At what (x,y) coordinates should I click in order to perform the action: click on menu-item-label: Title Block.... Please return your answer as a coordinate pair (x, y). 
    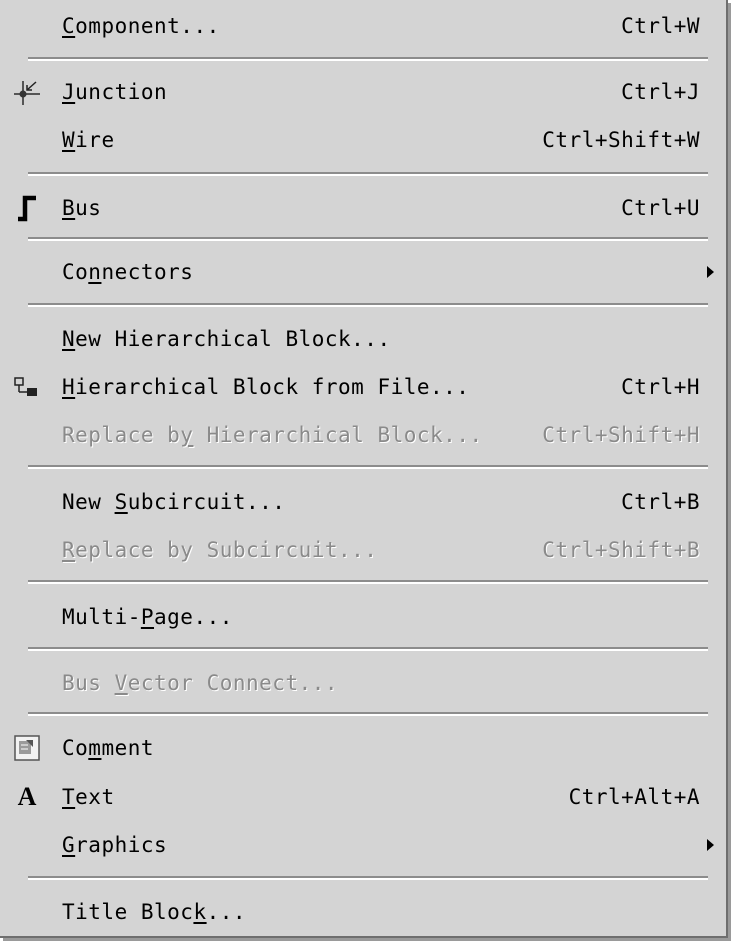
    Looking at the image, I should click on (154, 912).